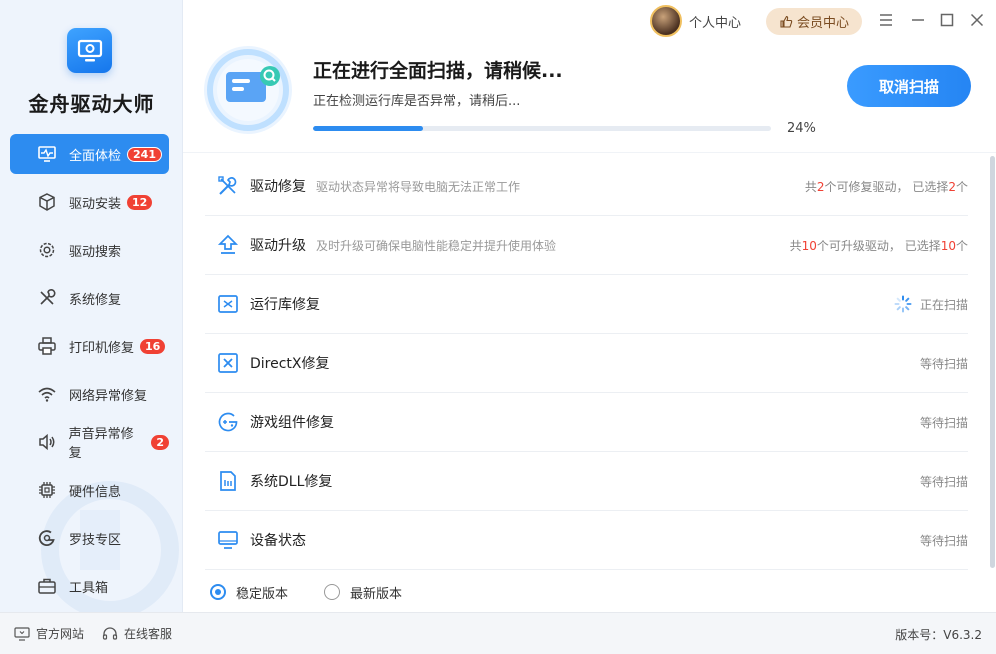 The height and width of the screenshot is (654, 996). What do you see at coordinates (786, 21) in the screenshot?
I see `thumbs-up-icon` at bounding box center [786, 21].